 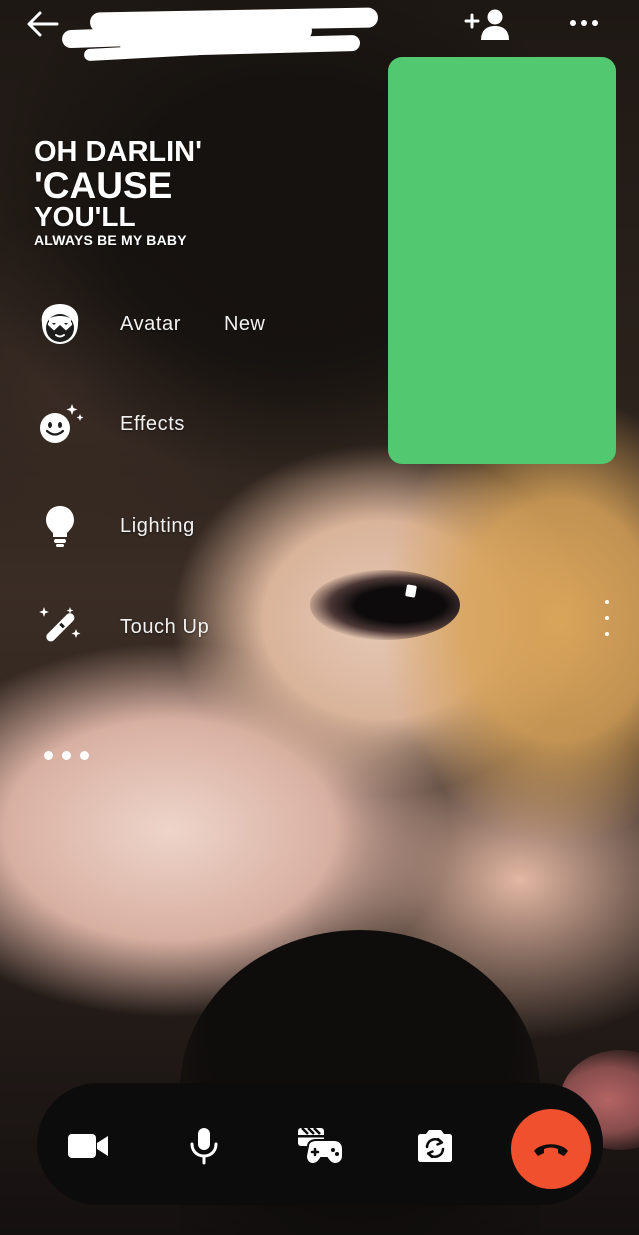 I want to click on menu-item-lighting: Lighting, so click(x=115, y=526).